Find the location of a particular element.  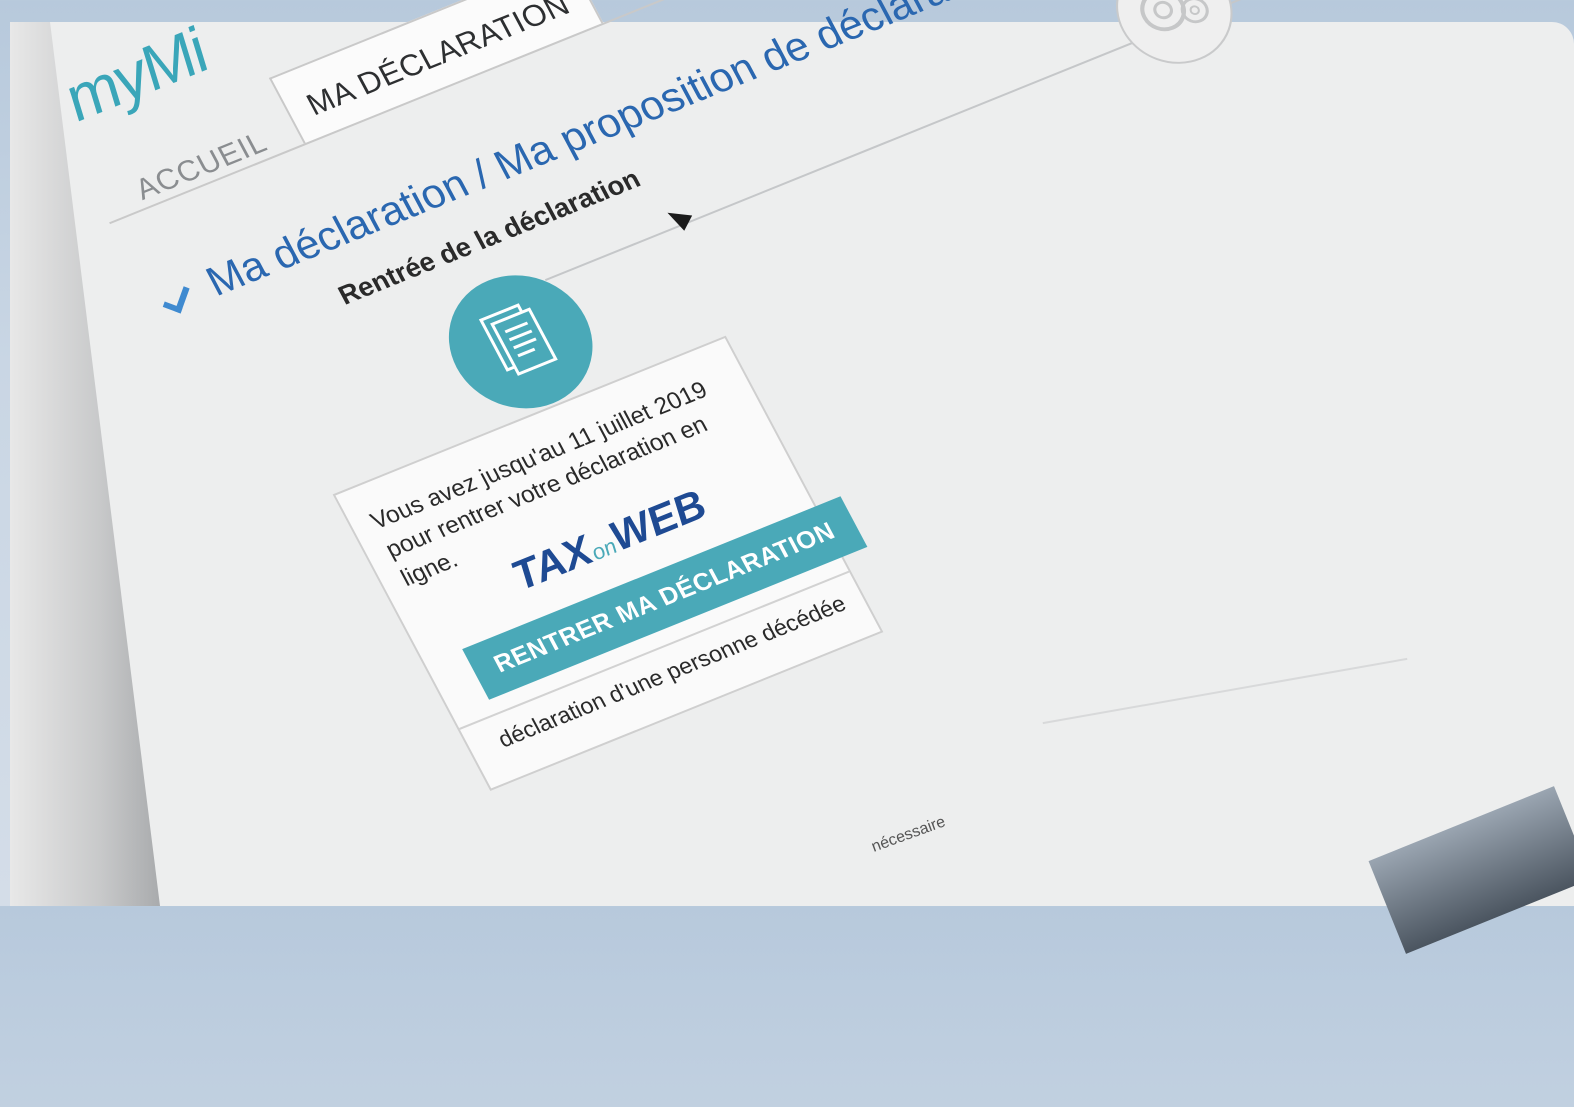

gear-icon is located at coordinates (1174, 40).